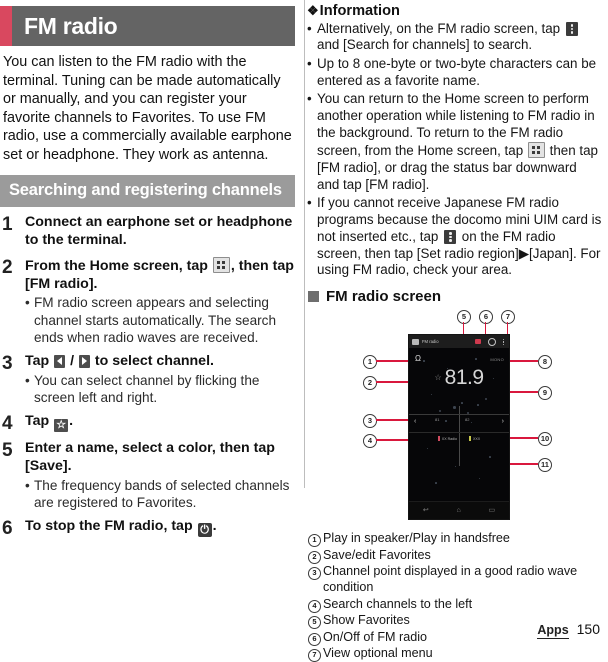  Describe the element at coordinates (545, 362) in the screenshot. I see `callout-8: 8` at that location.